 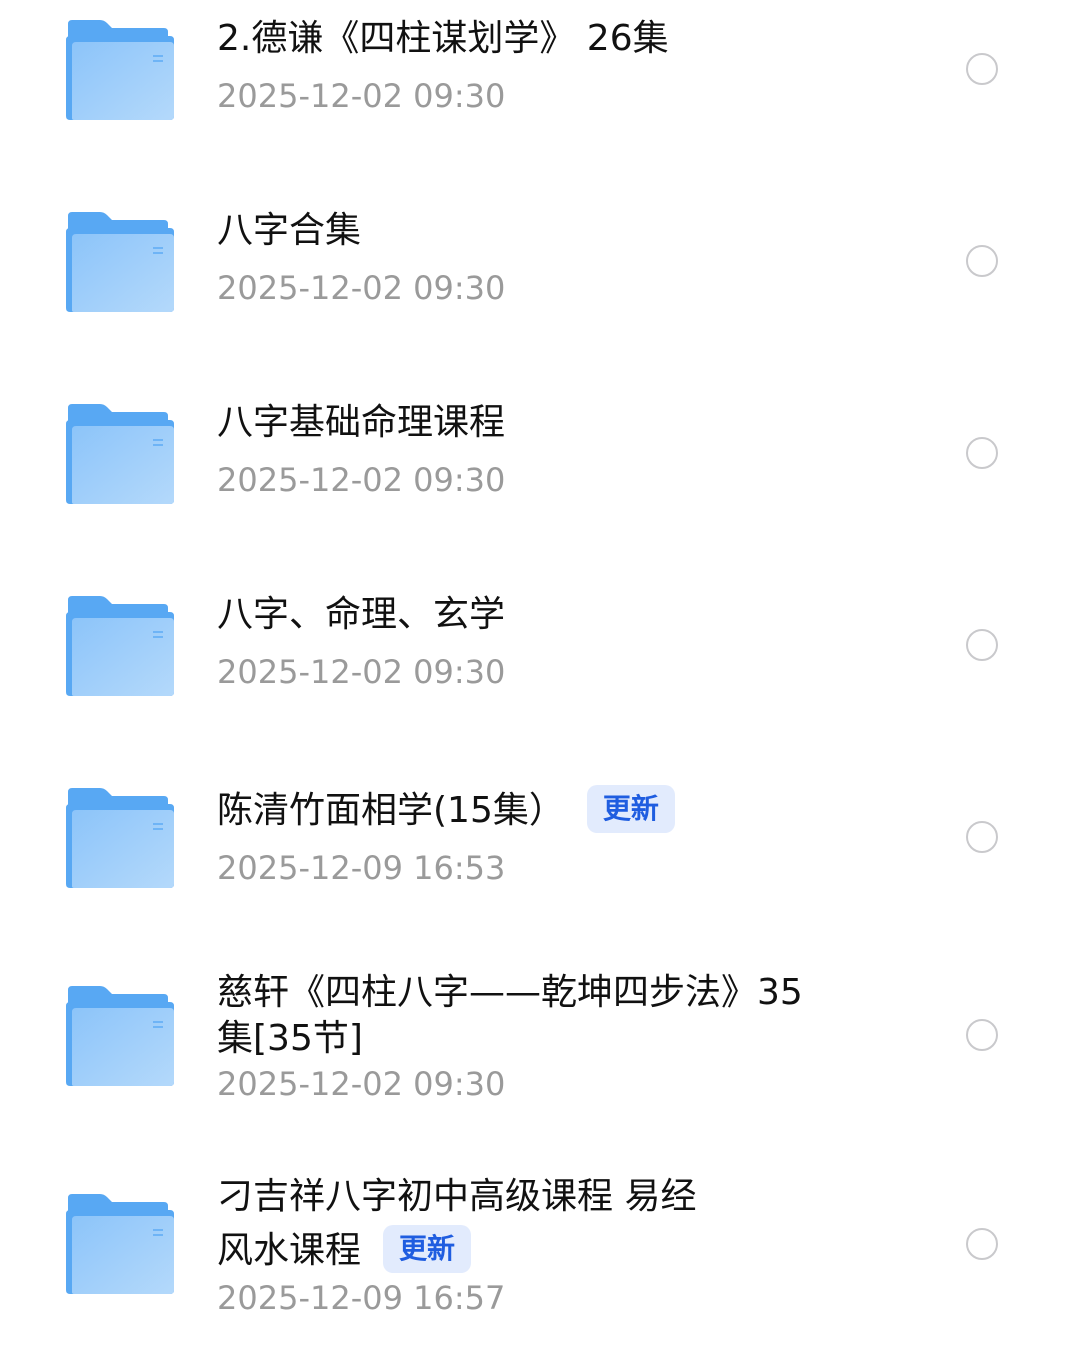 What do you see at coordinates (534, 843) in the screenshot?
I see `list-item: 陈清竹面相学(15集） 更新 2025-12-09 16:53` at bounding box center [534, 843].